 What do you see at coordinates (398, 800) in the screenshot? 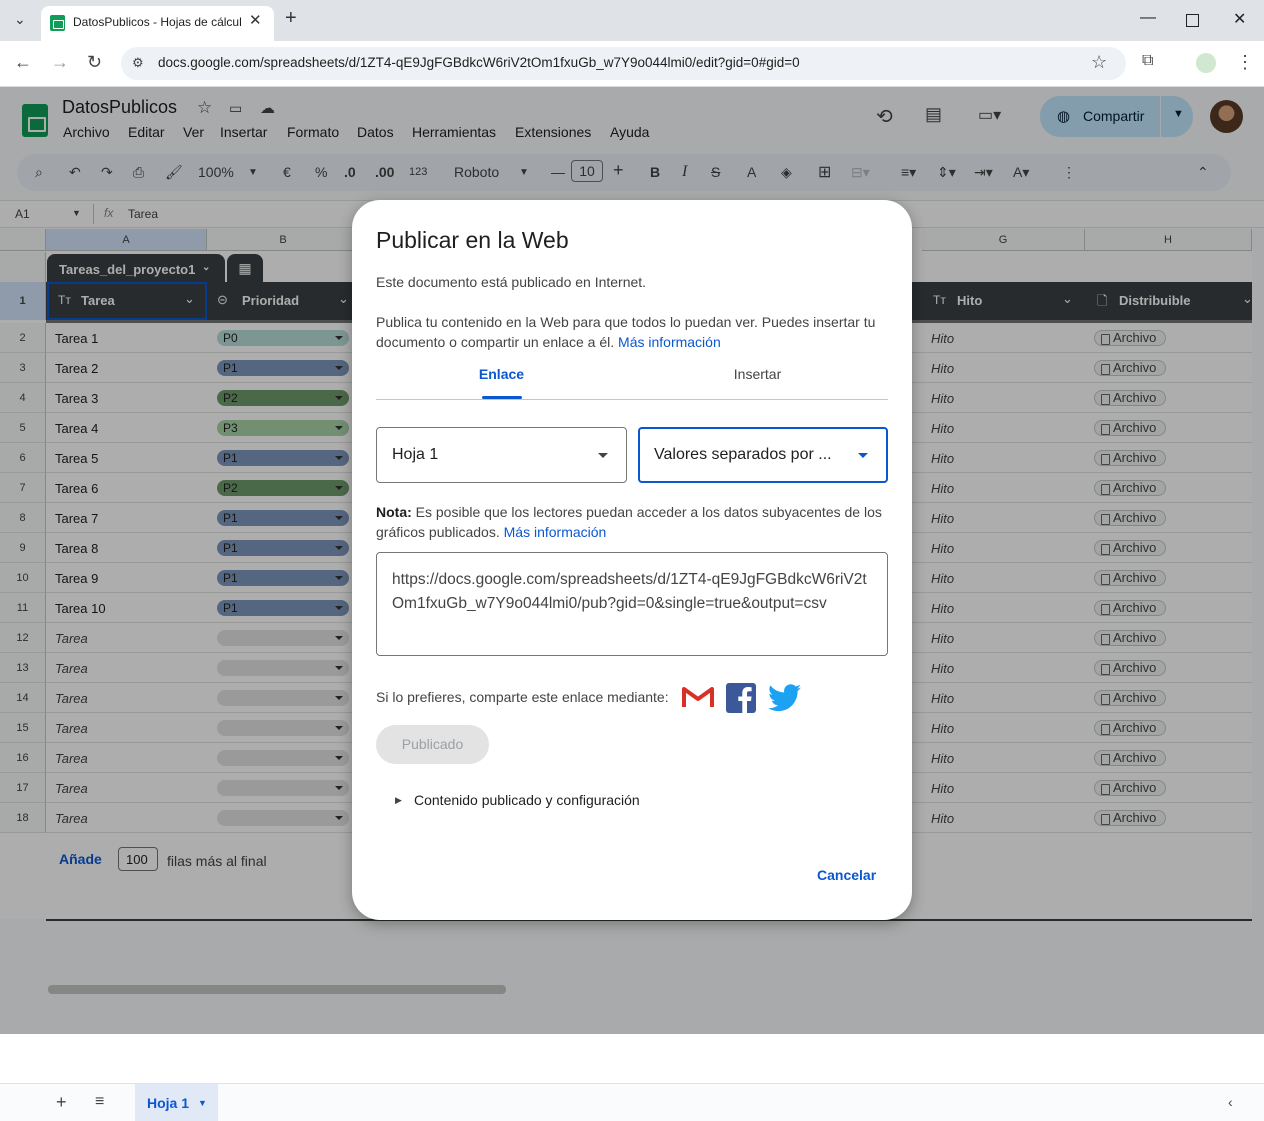
I see `expand-arrow-icon: ▶` at bounding box center [398, 800].